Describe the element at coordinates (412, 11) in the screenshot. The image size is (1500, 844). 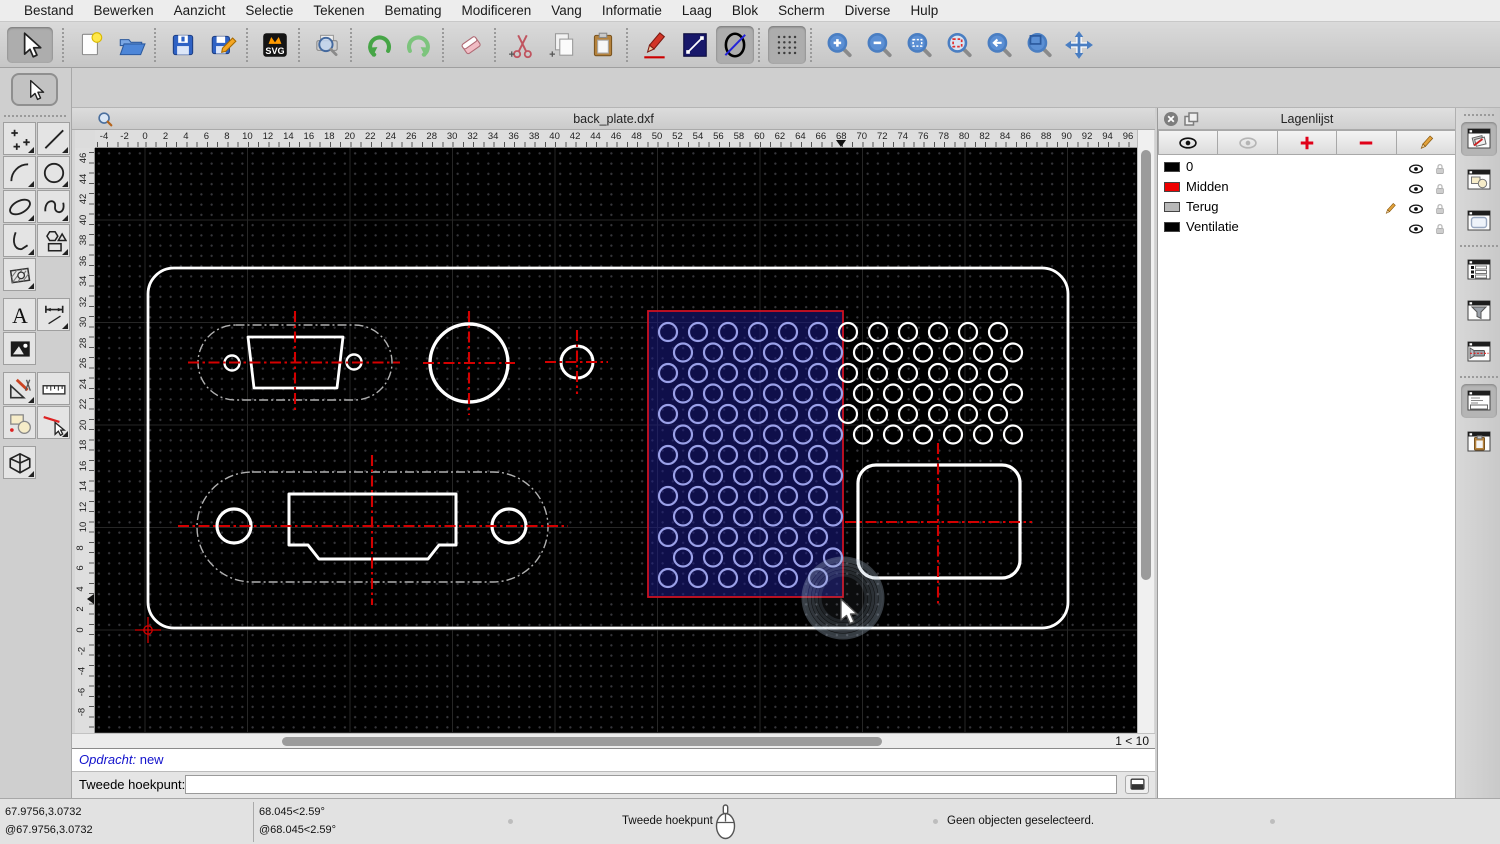
I see `menu-bemating: Bemating` at that location.